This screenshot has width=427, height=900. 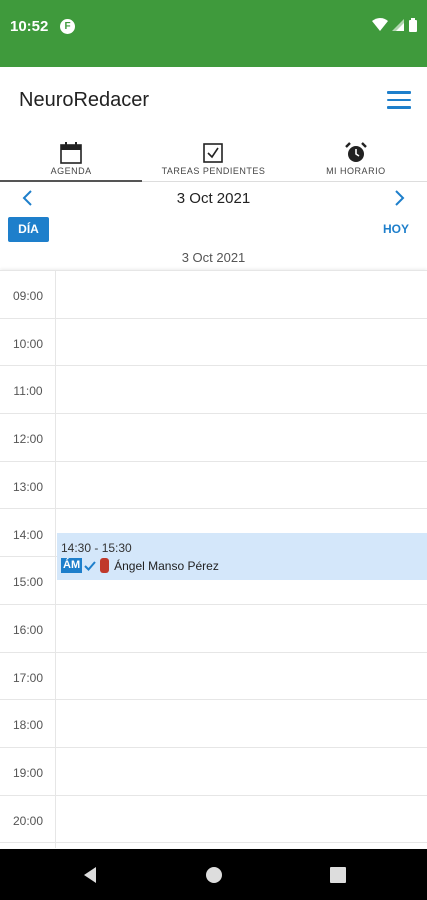 What do you see at coordinates (71, 171) in the screenshot?
I see `tab-agenda-label: AGENDA` at bounding box center [71, 171].